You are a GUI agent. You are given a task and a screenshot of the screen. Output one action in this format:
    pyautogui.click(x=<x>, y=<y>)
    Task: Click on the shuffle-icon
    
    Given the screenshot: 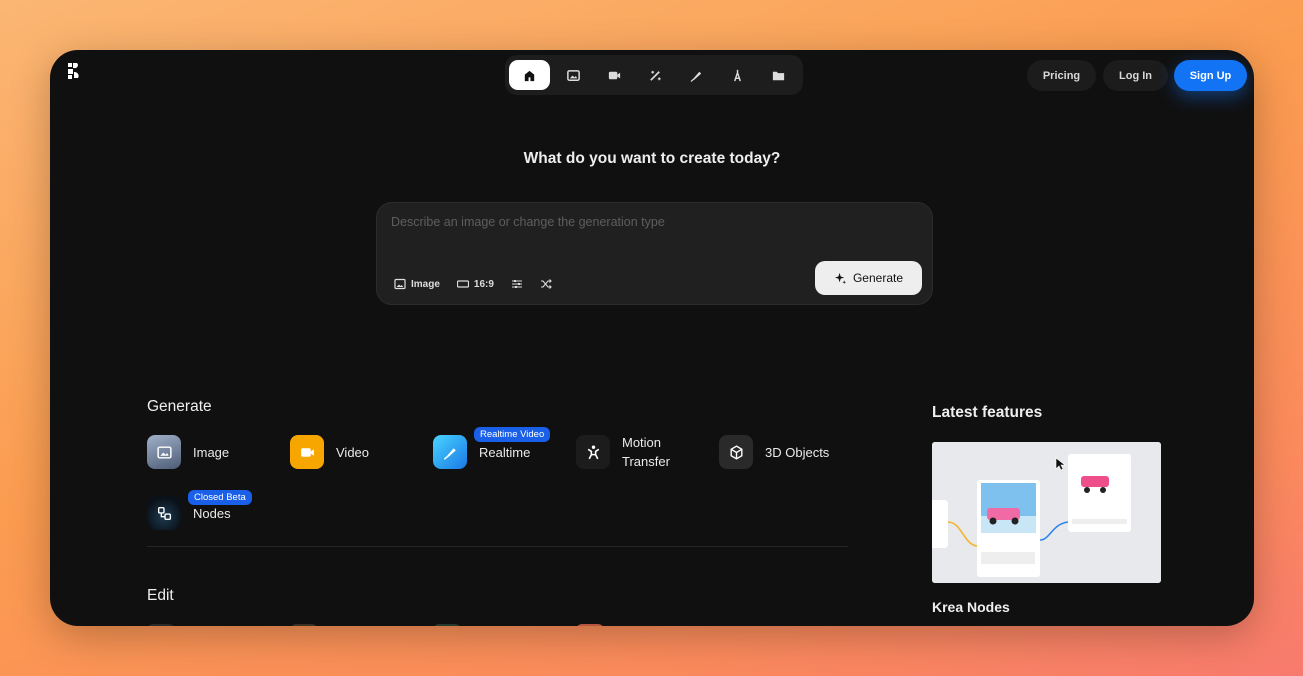 What is the action you would take?
    pyautogui.click(x=546, y=284)
    